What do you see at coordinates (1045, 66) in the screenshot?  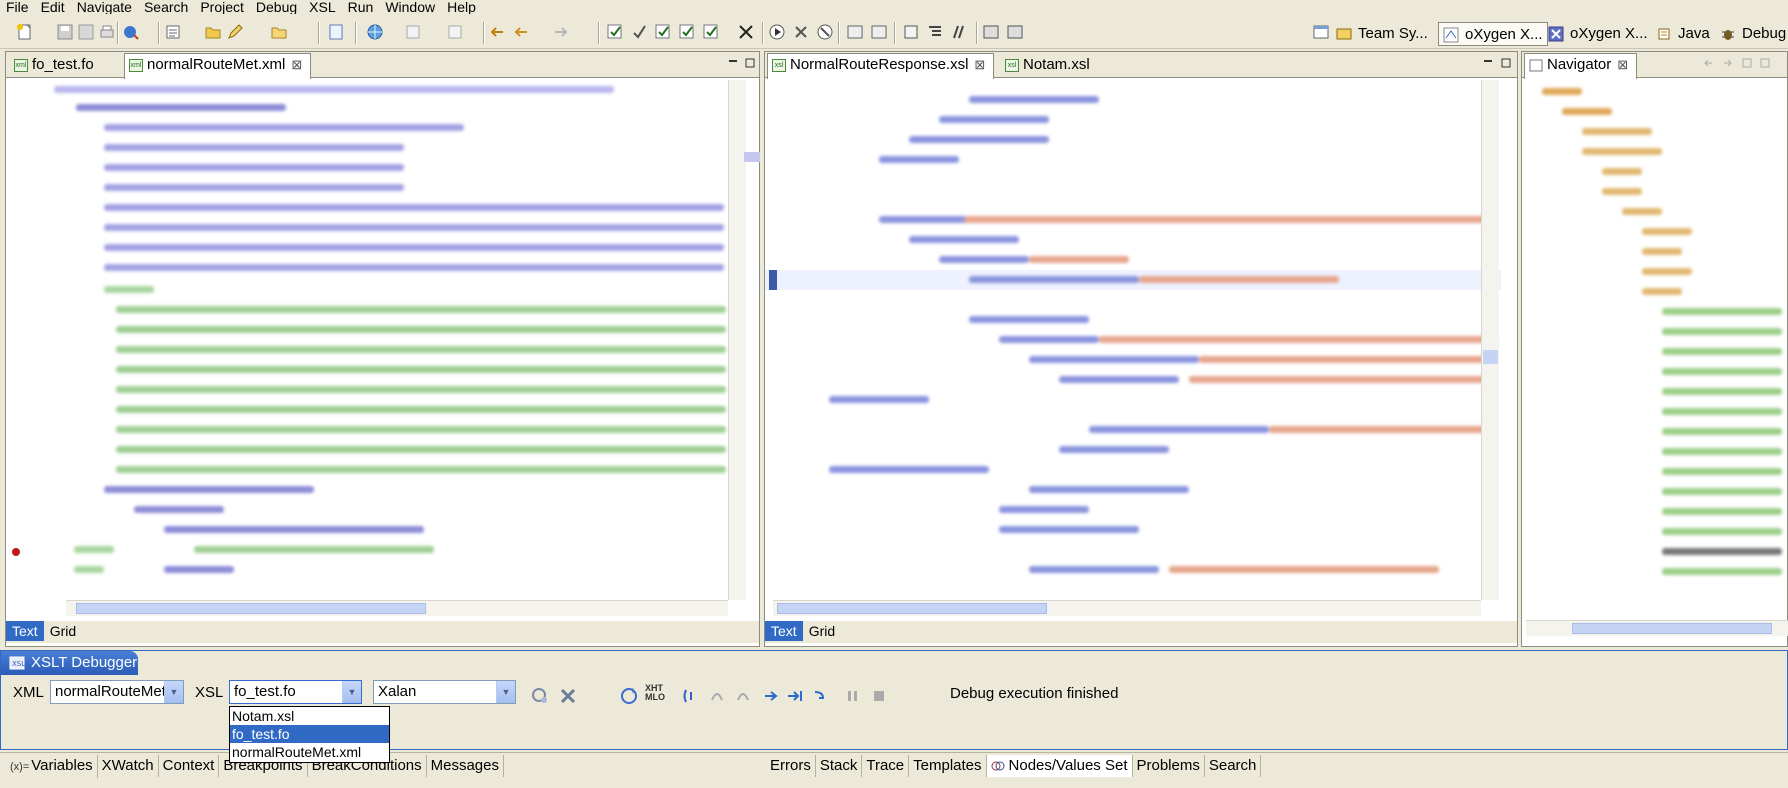 I see `tab-notam: xsl Notam.xsl` at bounding box center [1045, 66].